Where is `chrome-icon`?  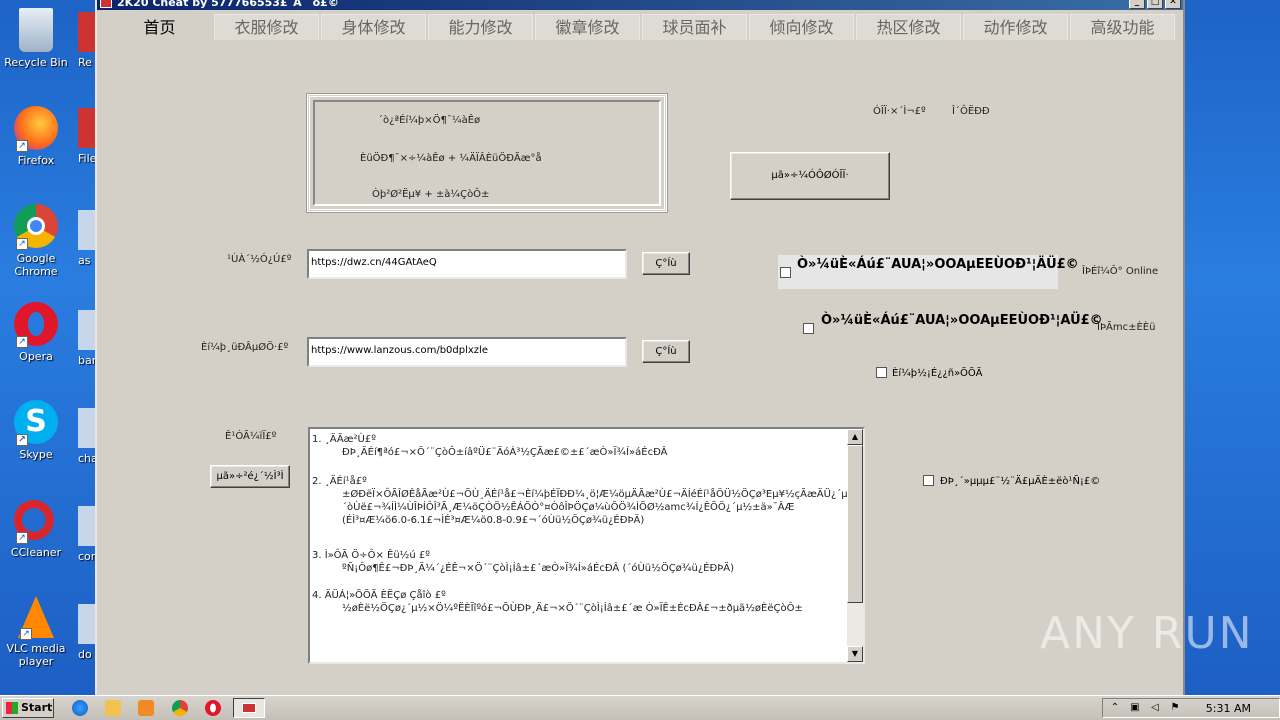 chrome-icon is located at coordinates (180, 708).